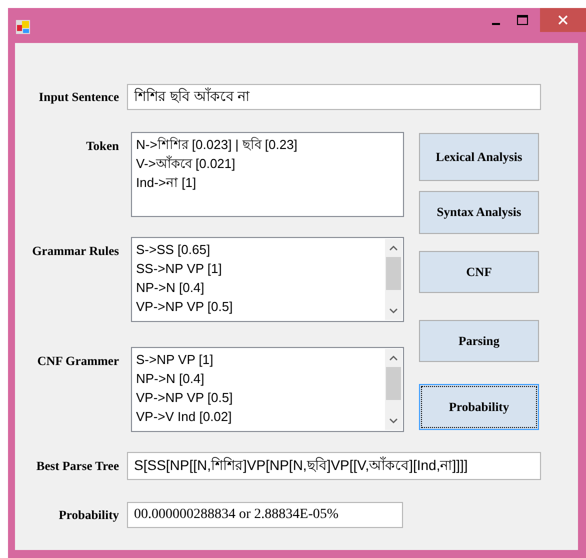 Image resolution: width=586 pixels, height=558 pixels. I want to click on field-label: CNF Grammer, so click(78, 361).